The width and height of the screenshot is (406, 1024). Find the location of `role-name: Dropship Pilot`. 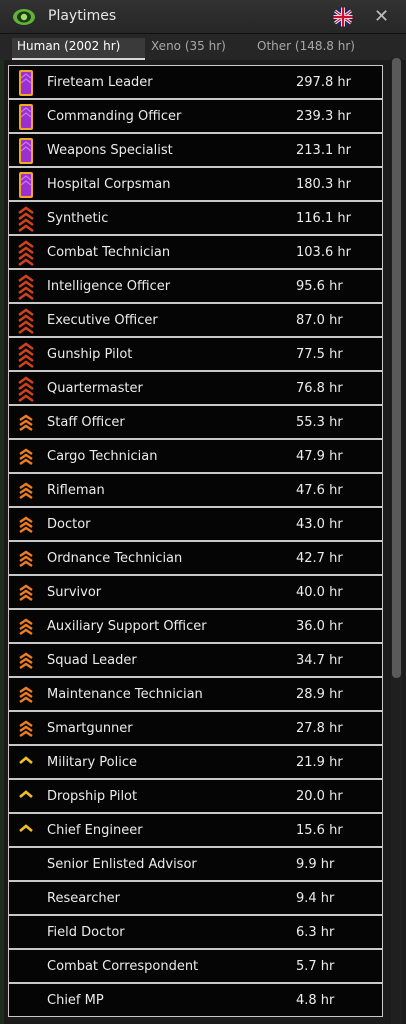

role-name: Dropship Pilot is located at coordinates (92, 796).